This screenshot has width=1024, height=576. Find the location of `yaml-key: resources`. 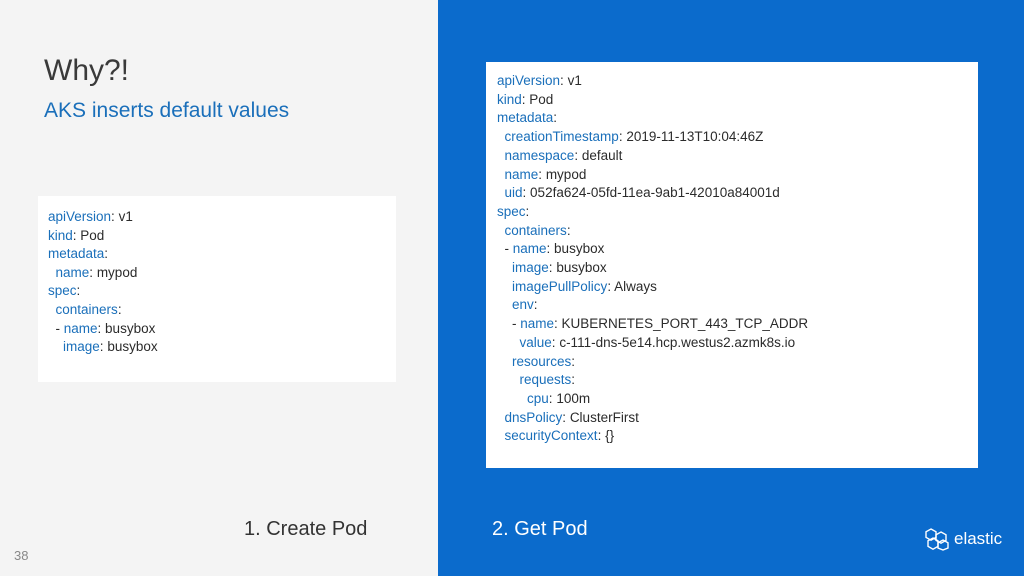

yaml-key: resources is located at coordinates (542, 361).